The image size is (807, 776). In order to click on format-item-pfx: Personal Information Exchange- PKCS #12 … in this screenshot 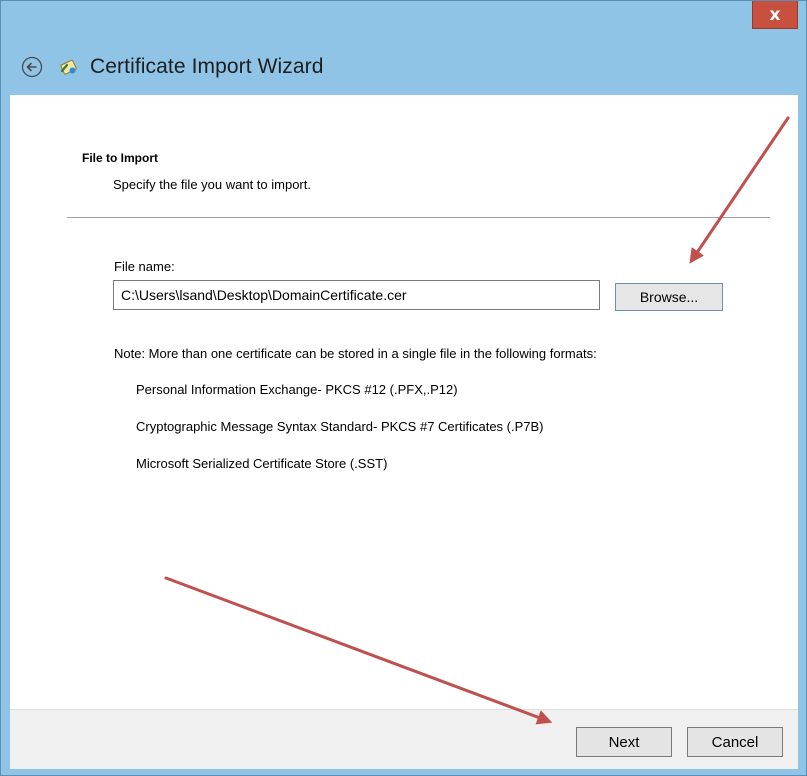, I will do `click(297, 389)`.